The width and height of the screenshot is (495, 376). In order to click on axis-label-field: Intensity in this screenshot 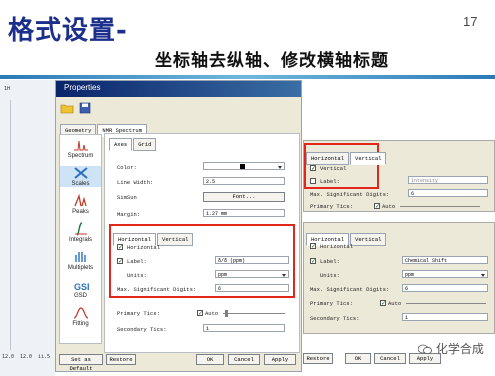, I will do `click(448, 180)`.